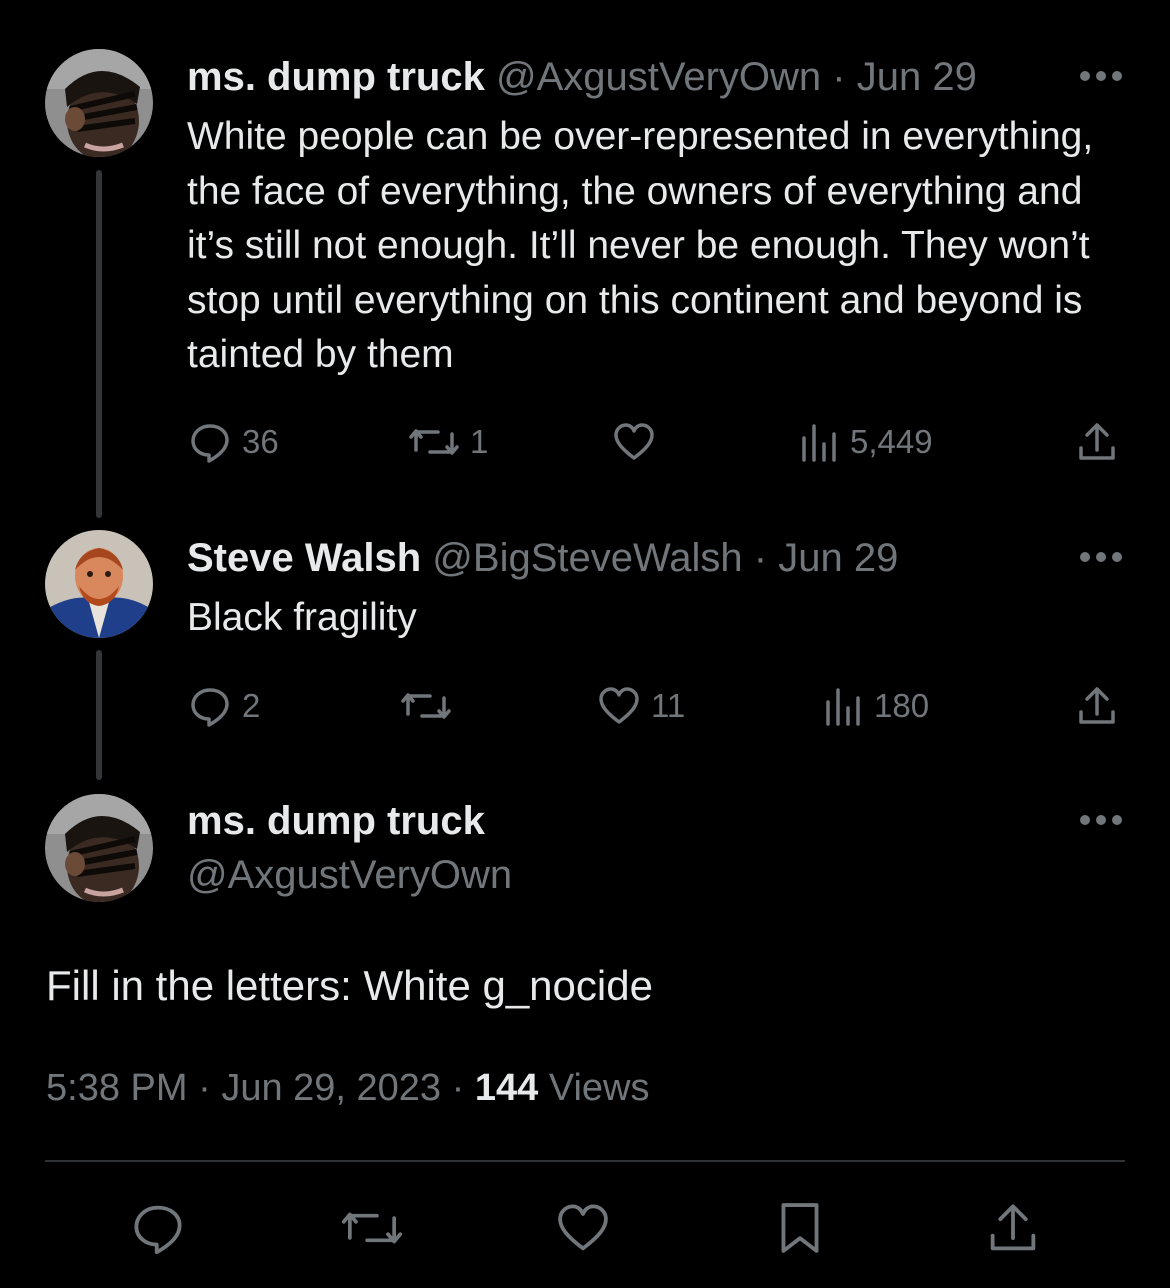  What do you see at coordinates (117, 1088) in the screenshot?
I see `tweet-time: 5:38 PM` at bounding box center [117, 1088].